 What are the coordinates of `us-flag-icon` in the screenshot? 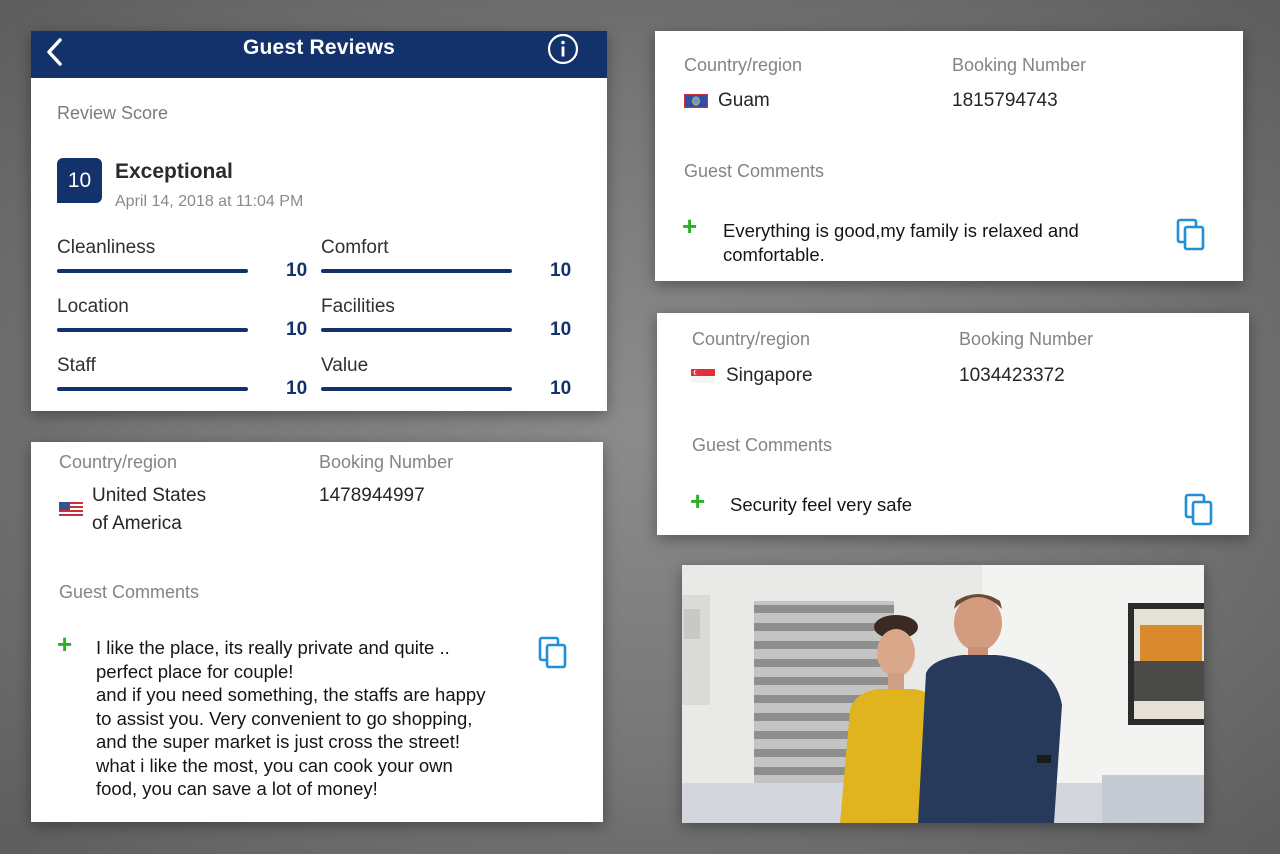 It's located at (71, 509).